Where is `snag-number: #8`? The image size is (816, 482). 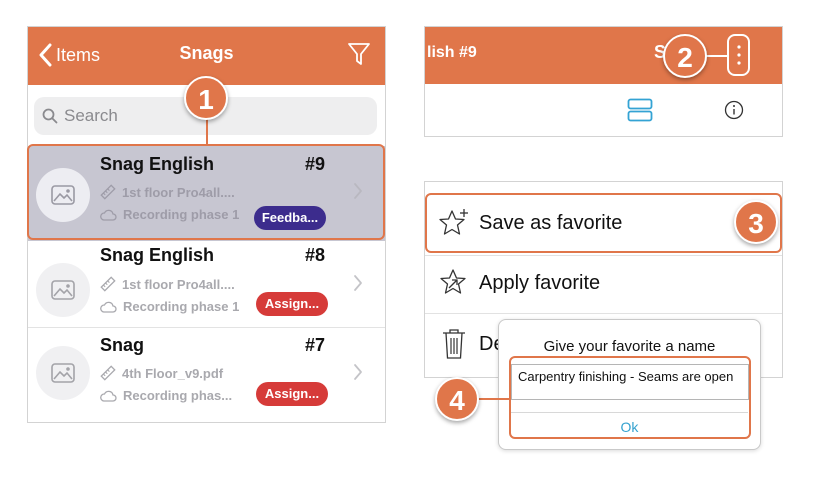
snag-number: #8 is located at coordinates (314, 255).